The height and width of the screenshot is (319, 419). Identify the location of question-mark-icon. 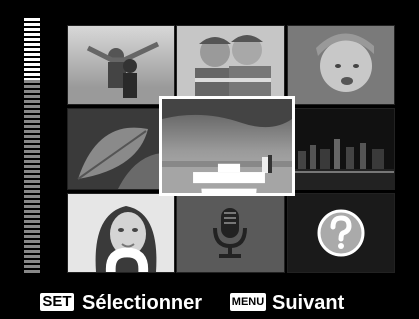
(341, 233).